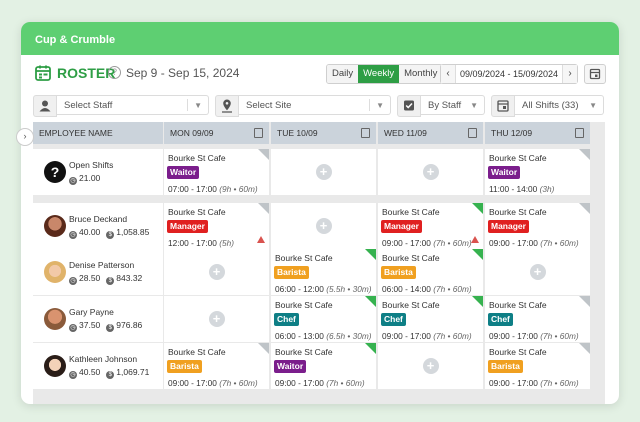  Describe the element at coordinates (570, 74) in the screenshot. I see `next-week-button: ›` at that location.